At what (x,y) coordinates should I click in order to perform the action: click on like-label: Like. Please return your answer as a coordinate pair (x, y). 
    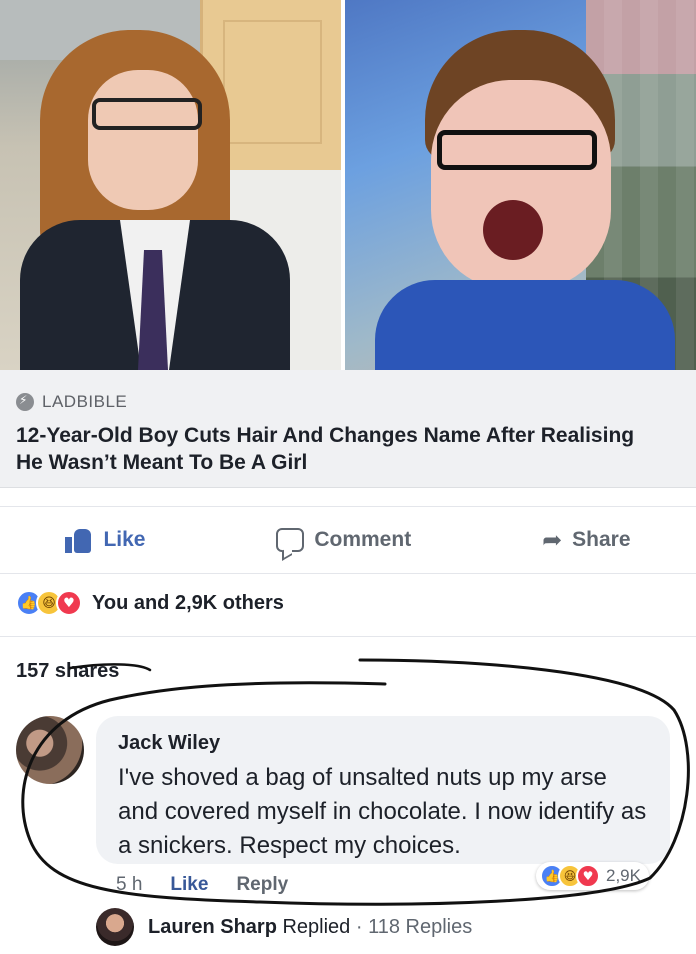
    Looking at the image, I should click on (124, 539).